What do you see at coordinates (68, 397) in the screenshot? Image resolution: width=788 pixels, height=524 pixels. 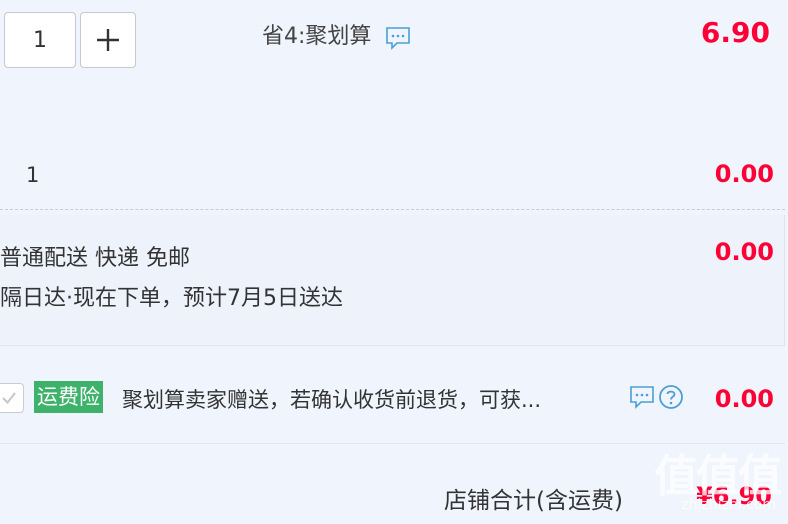 I see `insurance-badge: 运费险` at bounding box center [68, 397].